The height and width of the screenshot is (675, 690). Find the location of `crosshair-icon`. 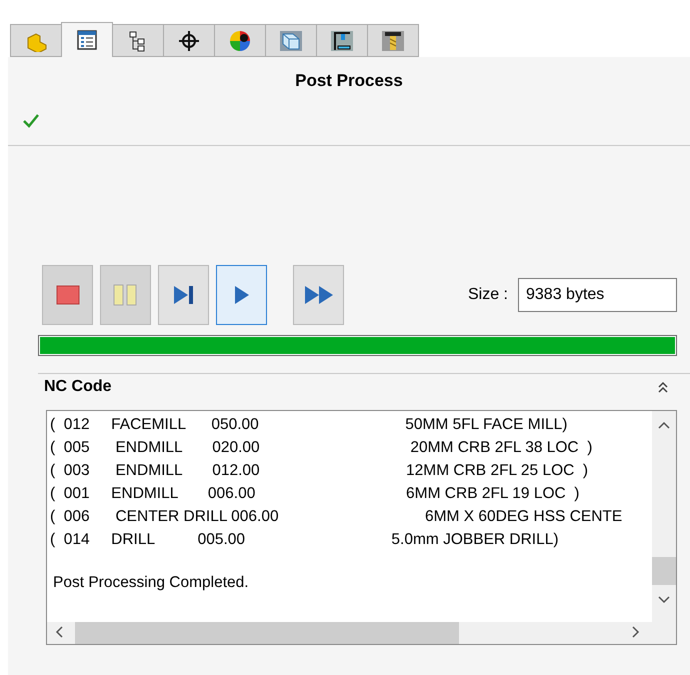

crosshair-icon is located at coordinates (189, 41).